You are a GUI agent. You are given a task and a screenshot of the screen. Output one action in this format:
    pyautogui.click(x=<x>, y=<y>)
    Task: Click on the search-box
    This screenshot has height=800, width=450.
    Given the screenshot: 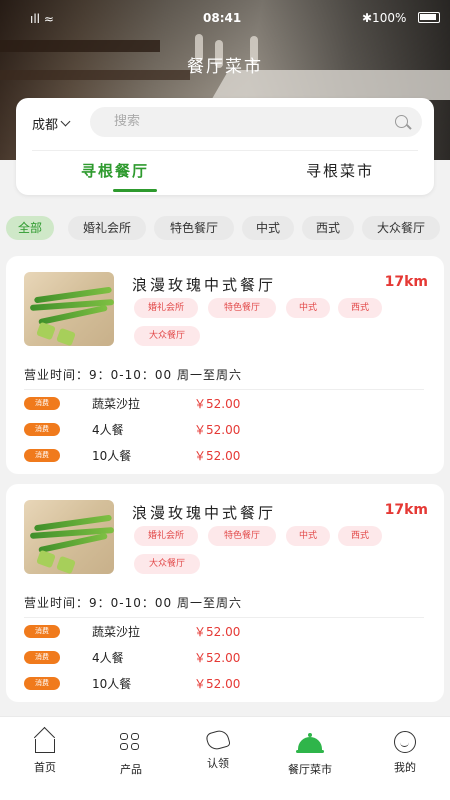 What is the action you would take?
    pyautogui.click(x=256, y=122)
    